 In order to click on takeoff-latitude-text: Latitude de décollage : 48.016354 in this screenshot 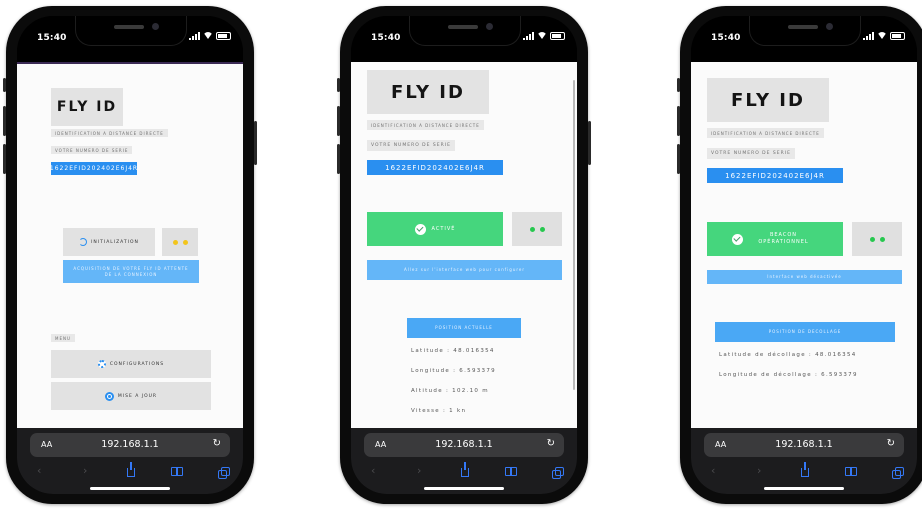, I will do `click(788, 355)`.